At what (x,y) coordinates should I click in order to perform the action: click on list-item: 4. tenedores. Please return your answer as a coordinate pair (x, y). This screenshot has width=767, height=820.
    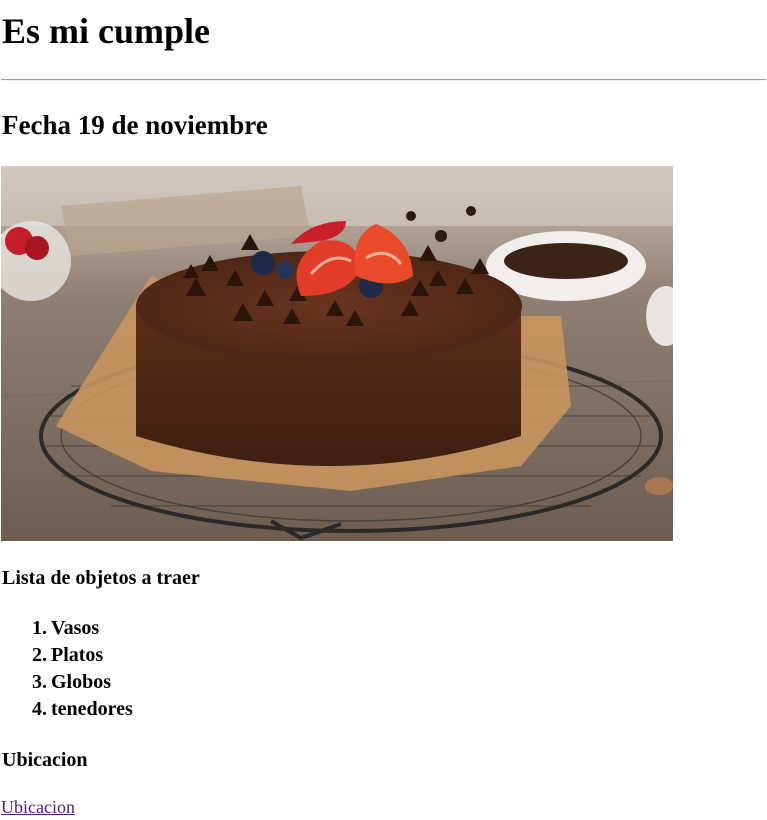
    Looking at the image, I should click on (66, 709).